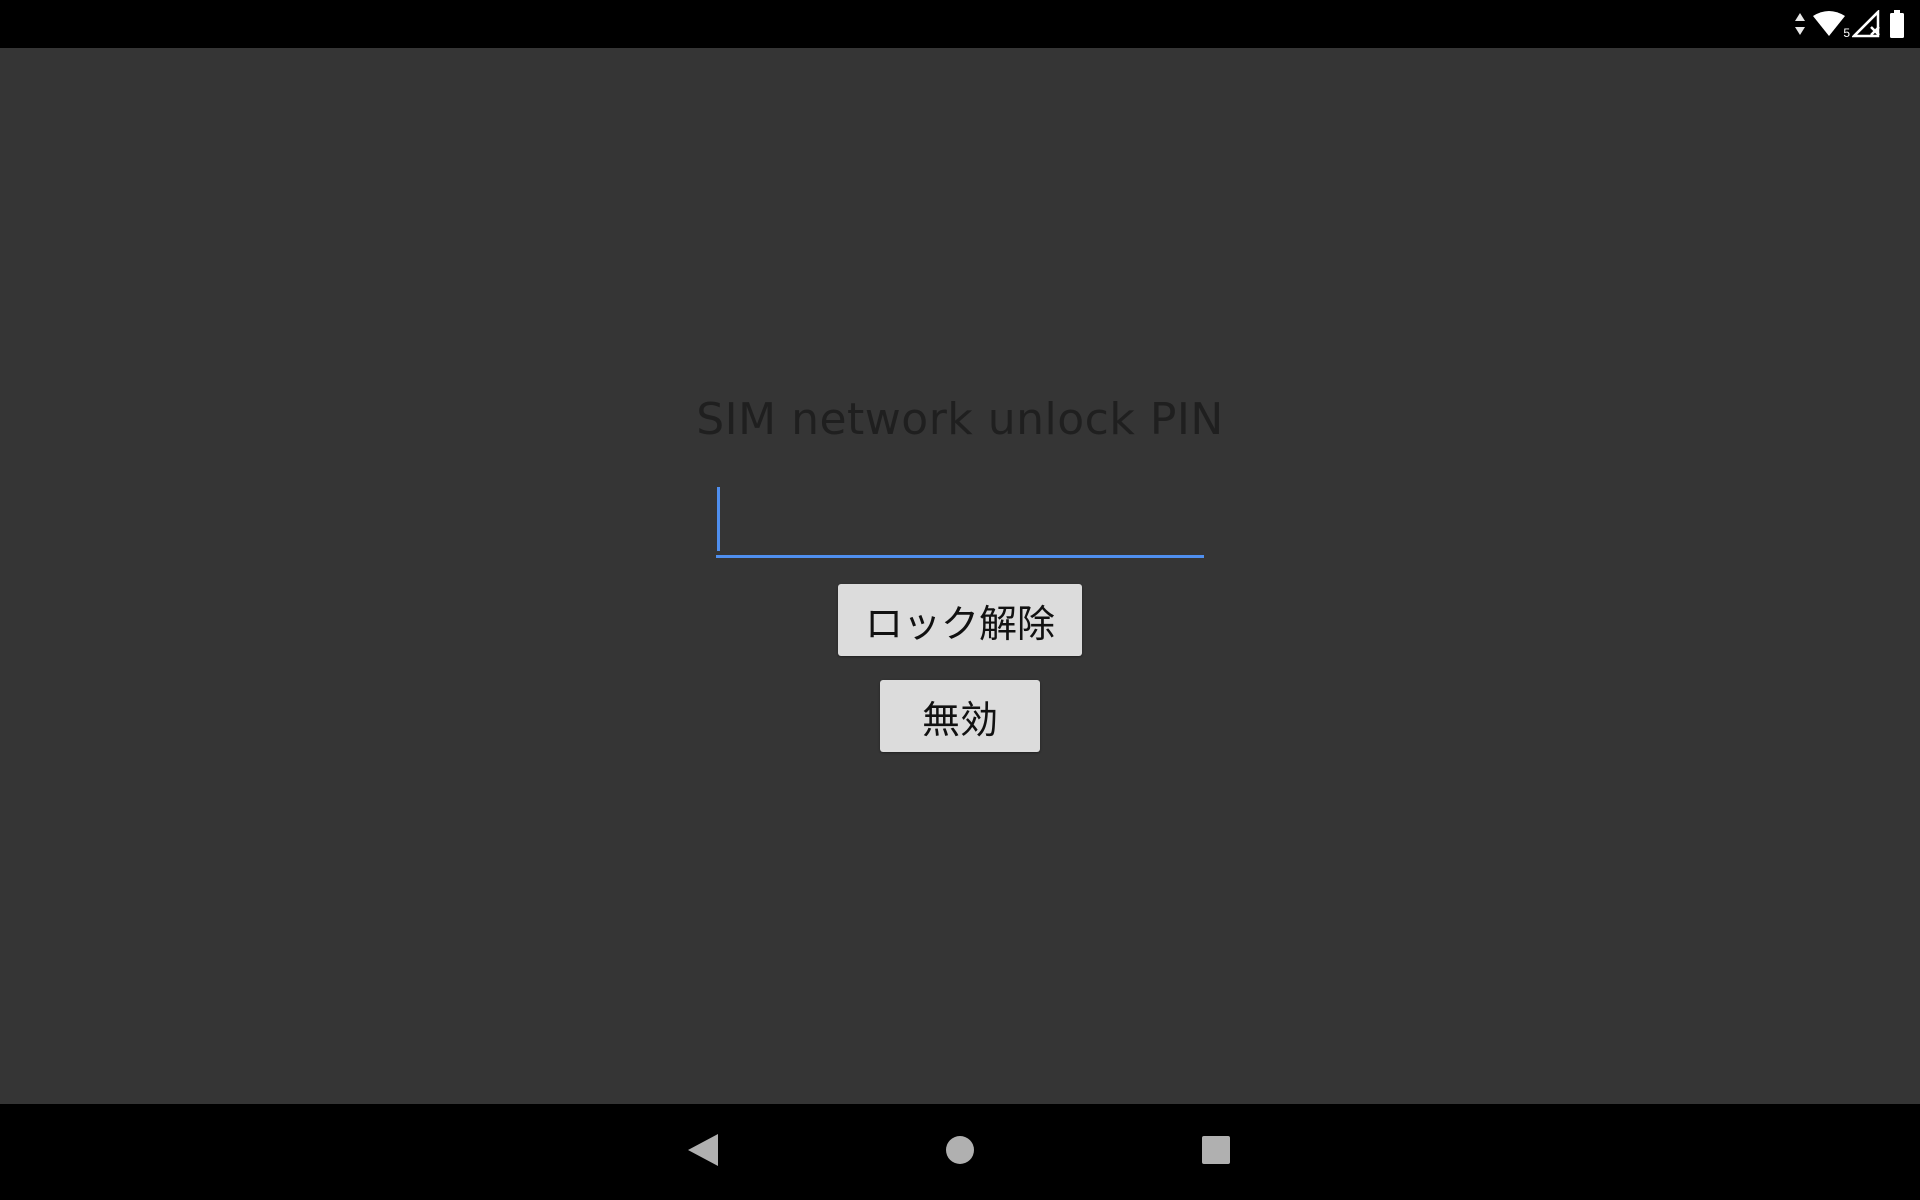 This screenshot has width=1920, height=1200. I want to click on wifi-icon: 5, so click(1831, 25).